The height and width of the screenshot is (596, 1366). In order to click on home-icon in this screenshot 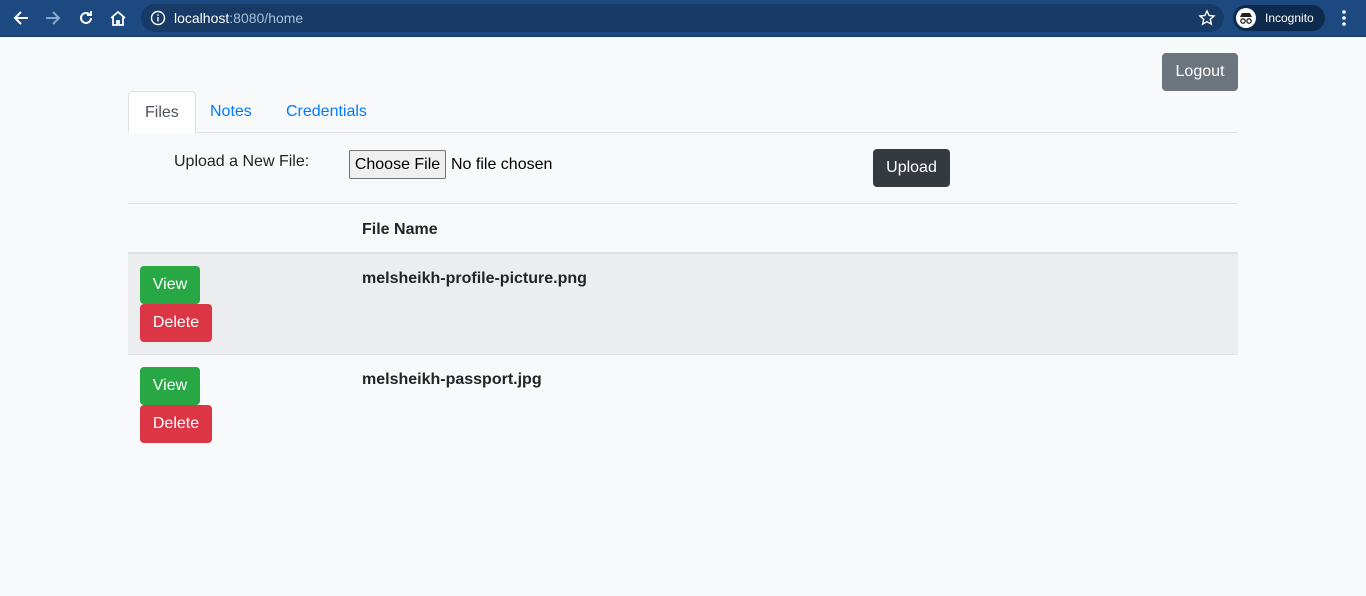, I will do `click(118, 18)`.